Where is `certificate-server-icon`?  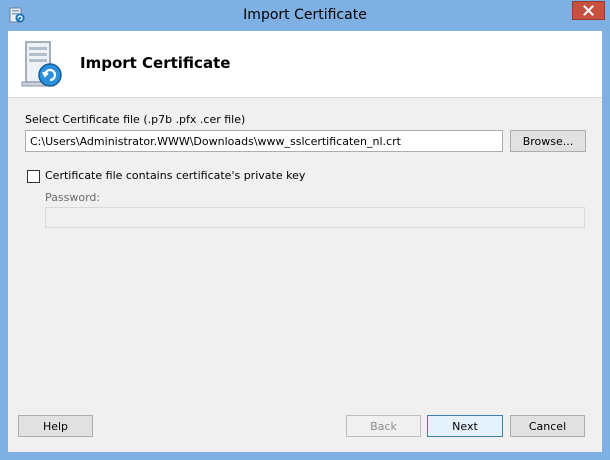 certificate-server-icon is located at coordinates (41, 64).